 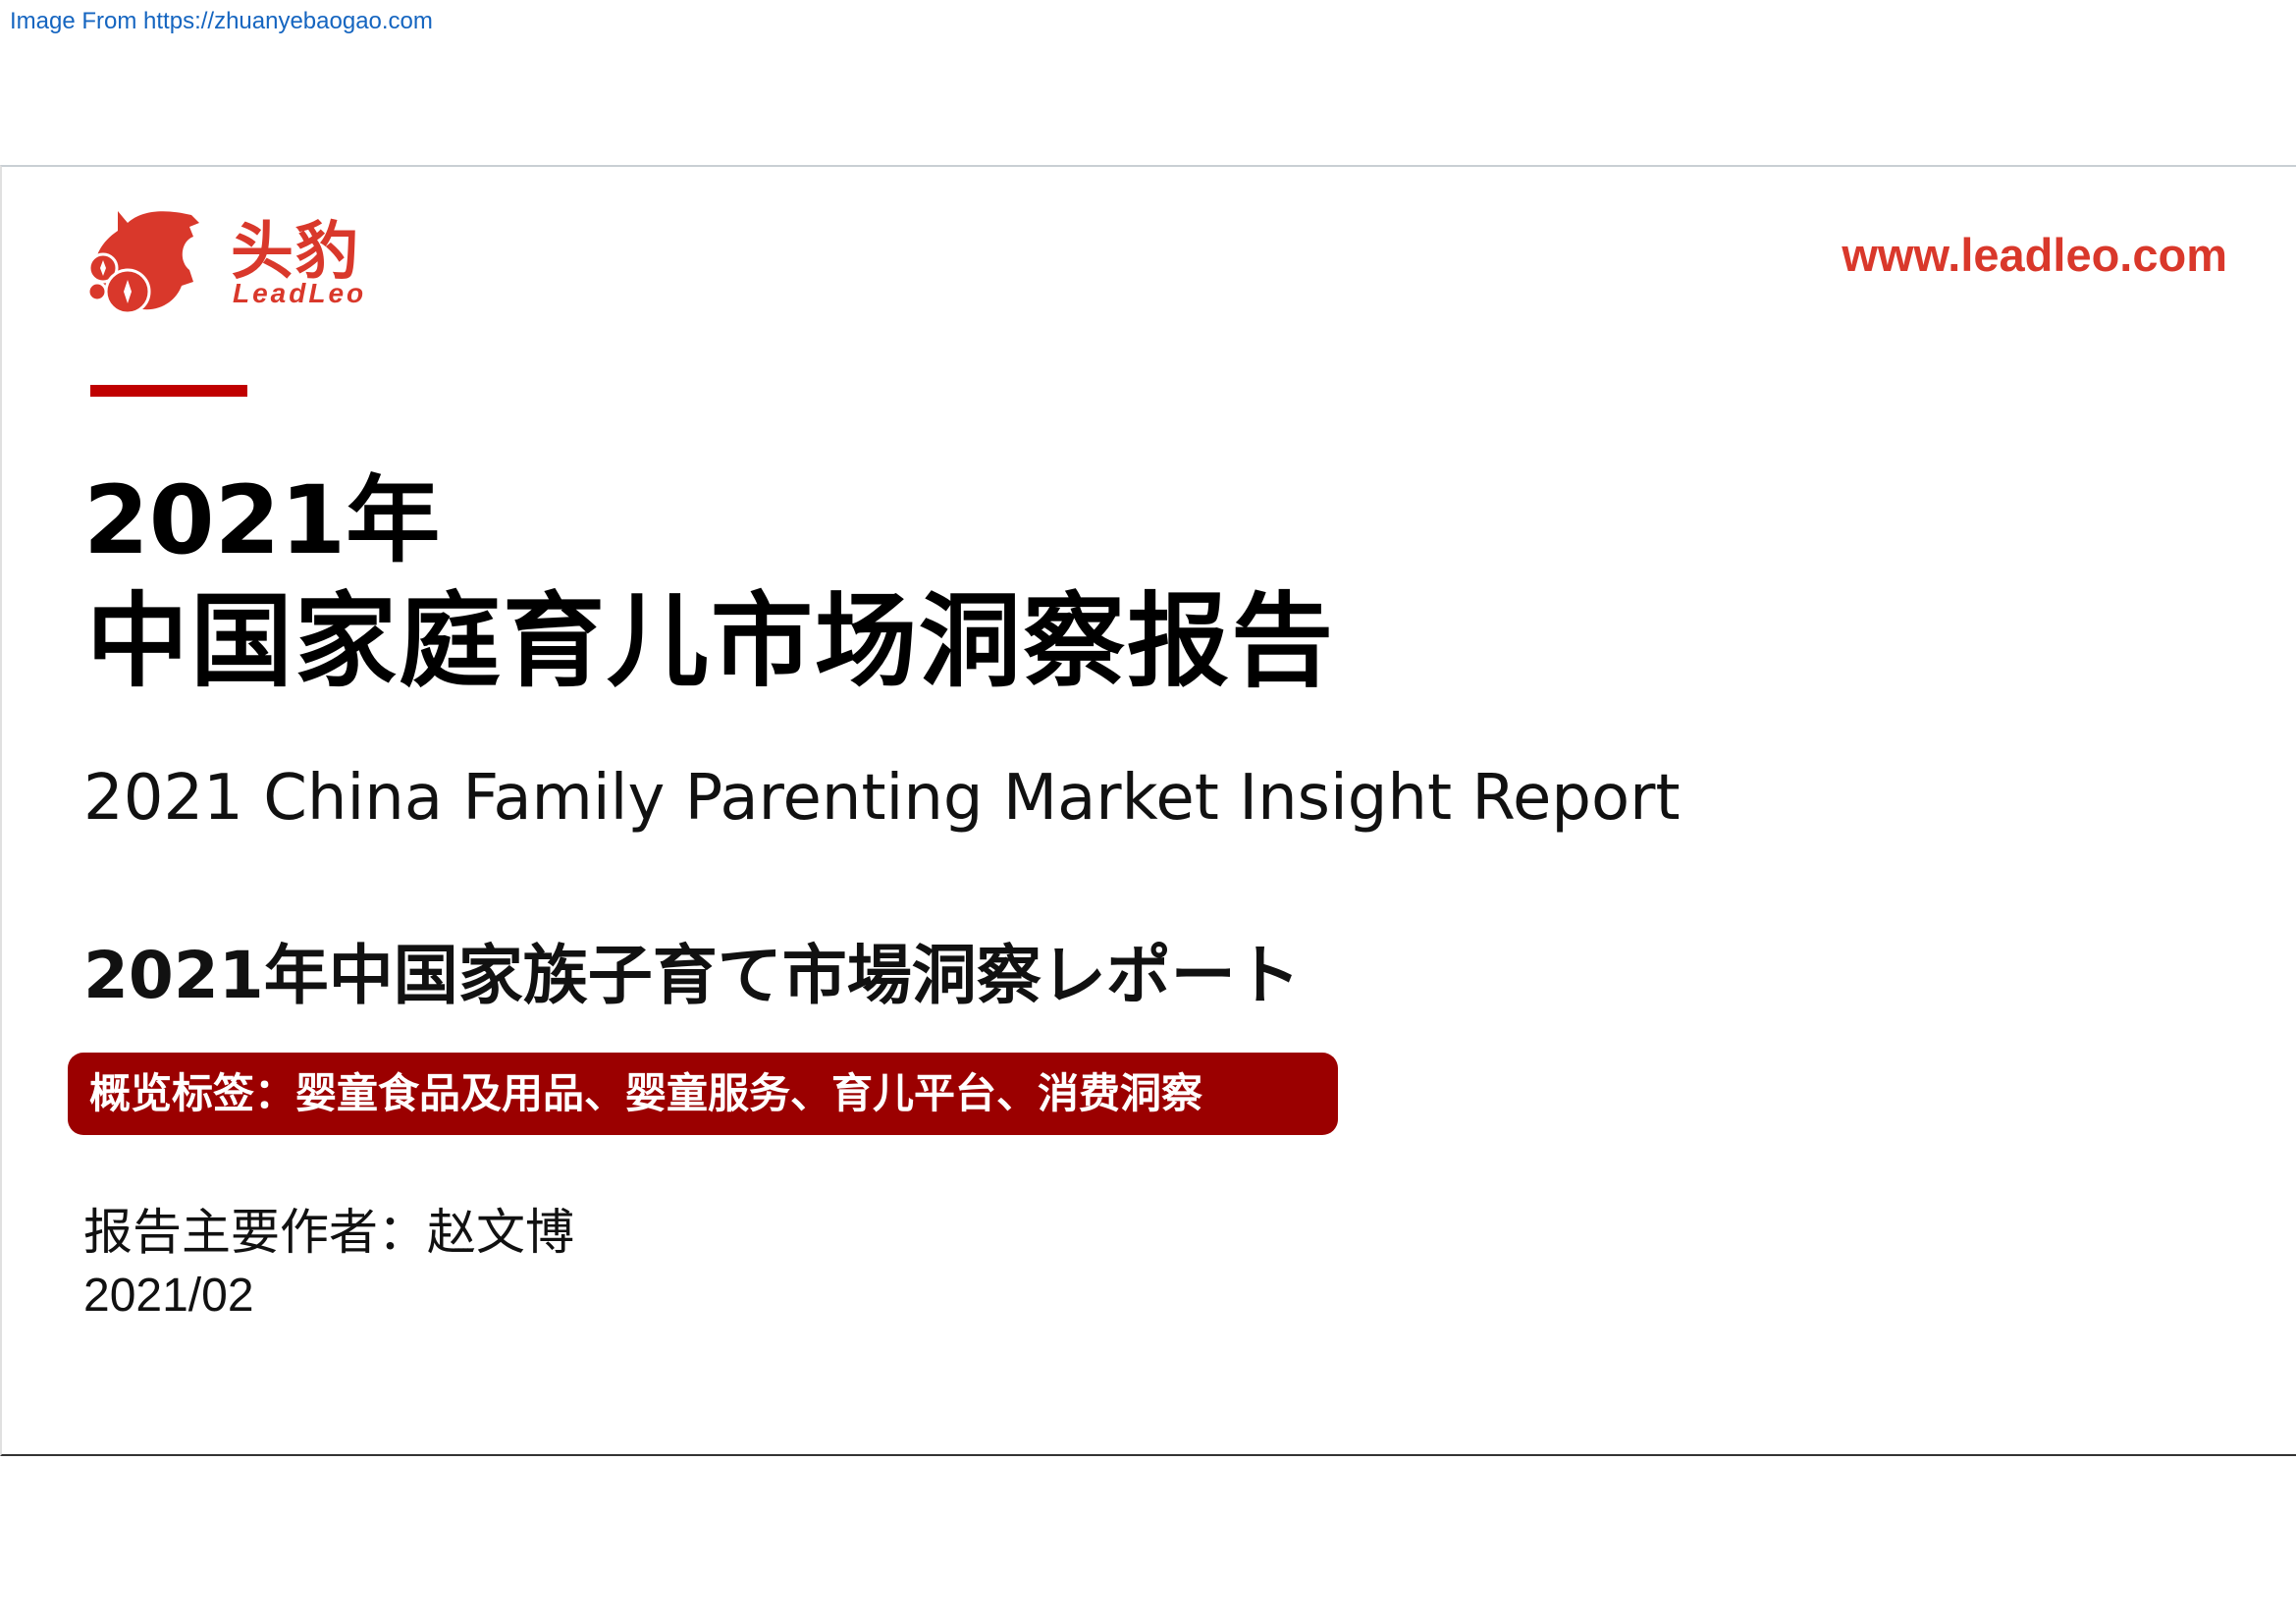 What do you see at coordinates (223, 257) in the screenshot?
I see `leadleo-logo: 头豹 LeadLeo` at bounding box center [223, 257].